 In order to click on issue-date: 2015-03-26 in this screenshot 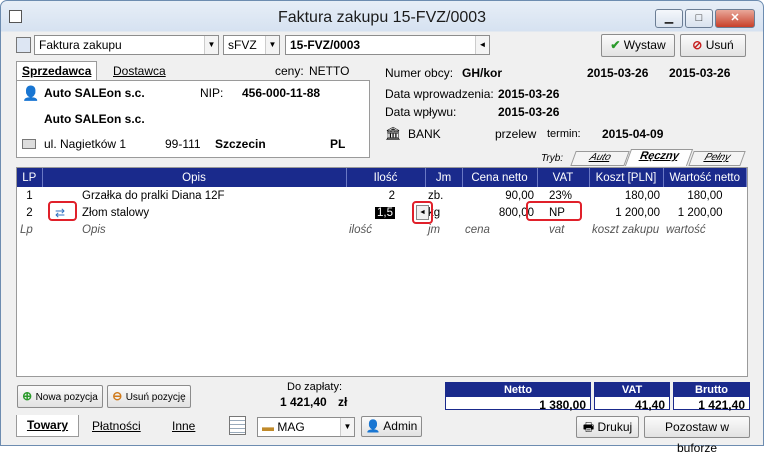, I will do `click(617, 73)`.